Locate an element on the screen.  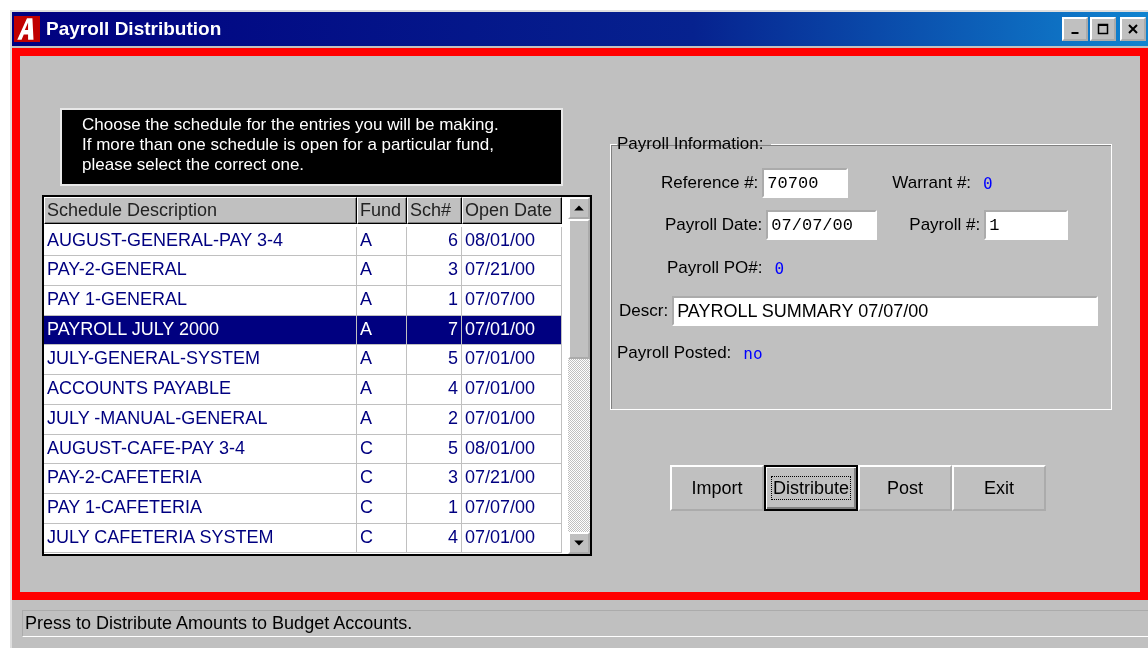
scrollbar is located at coordinates (579, 375).